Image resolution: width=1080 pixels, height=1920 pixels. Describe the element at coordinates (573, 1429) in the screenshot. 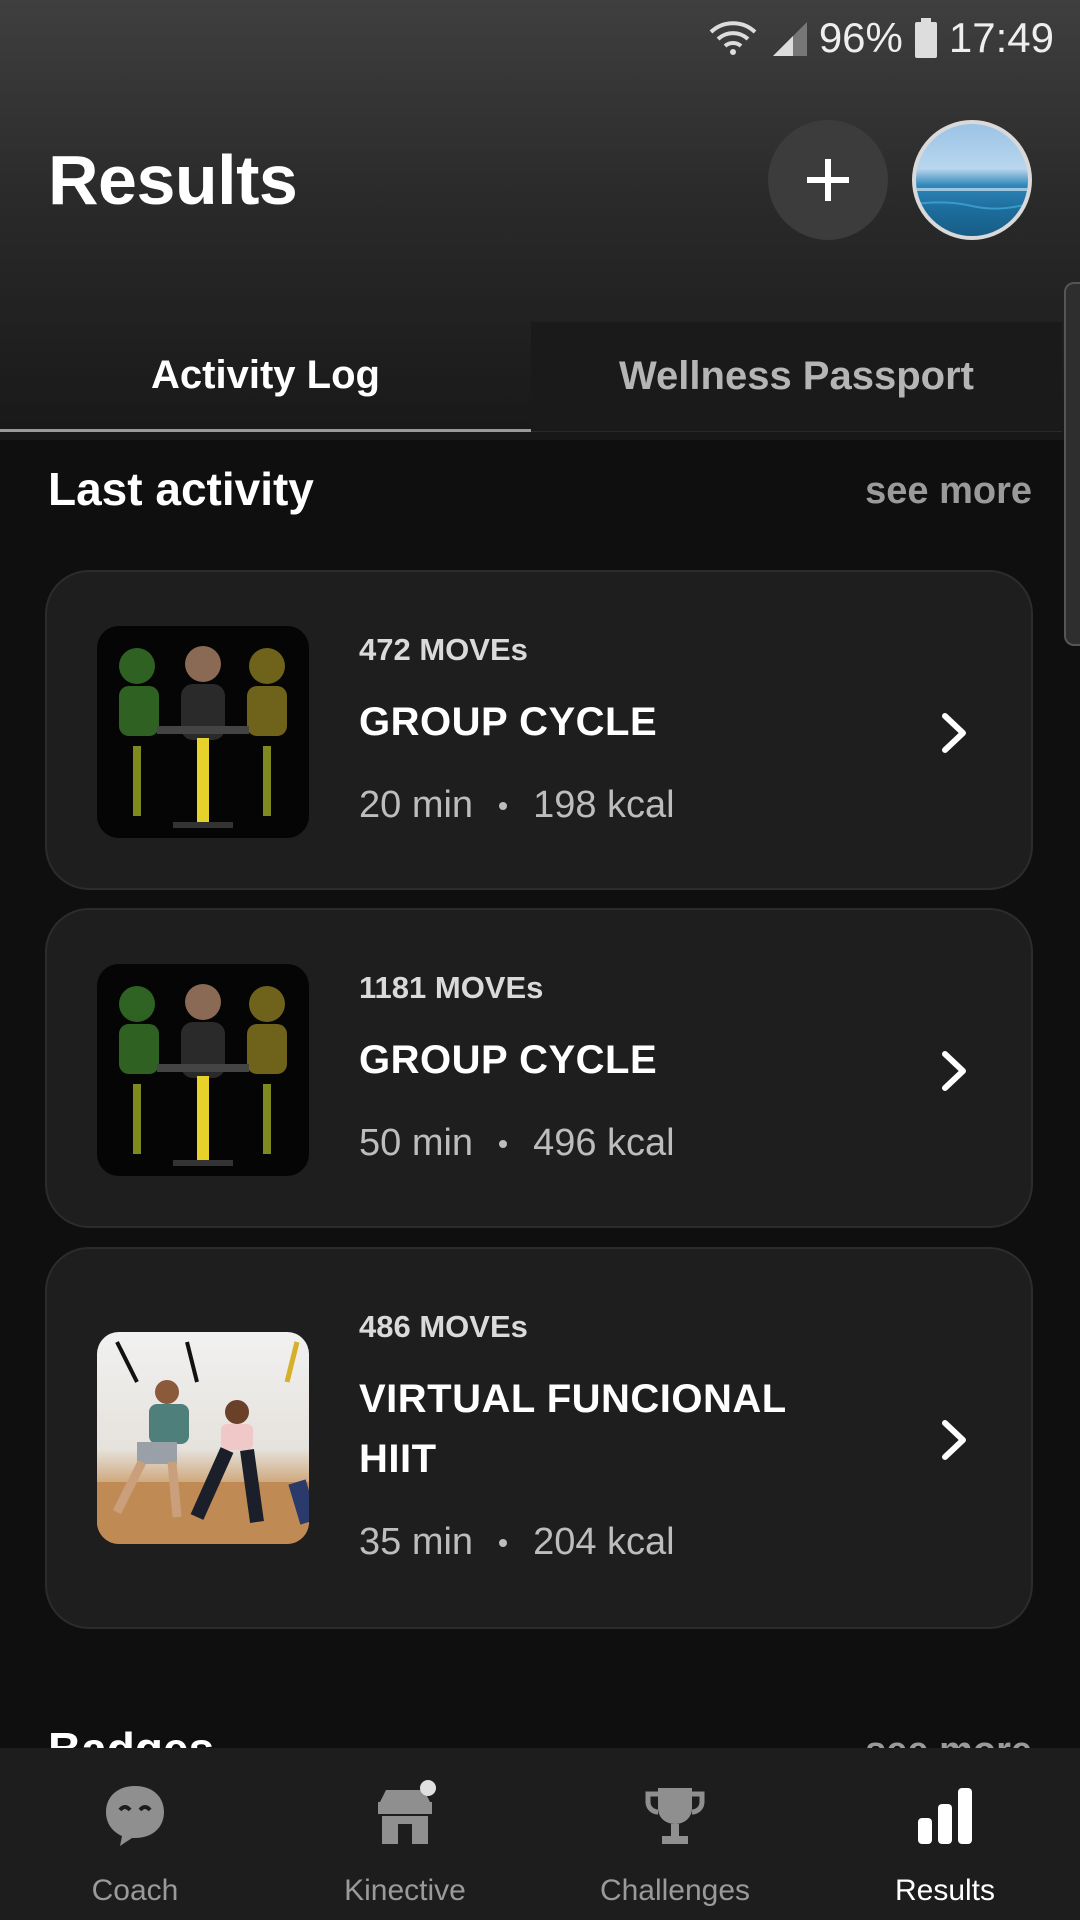

I see `activity-name: VIRTUAL FUNCIONAL HIIT` at that location.